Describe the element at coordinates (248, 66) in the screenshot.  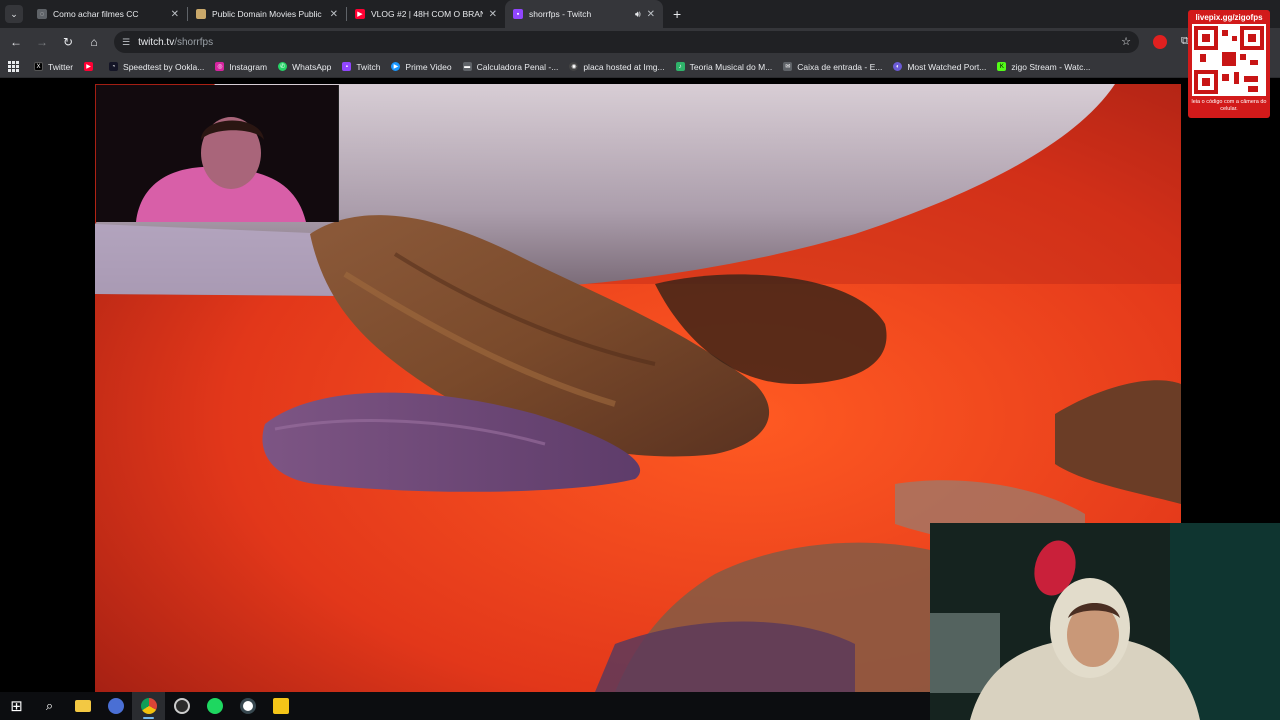
I see `bookmark-label: Instagram` at that location.